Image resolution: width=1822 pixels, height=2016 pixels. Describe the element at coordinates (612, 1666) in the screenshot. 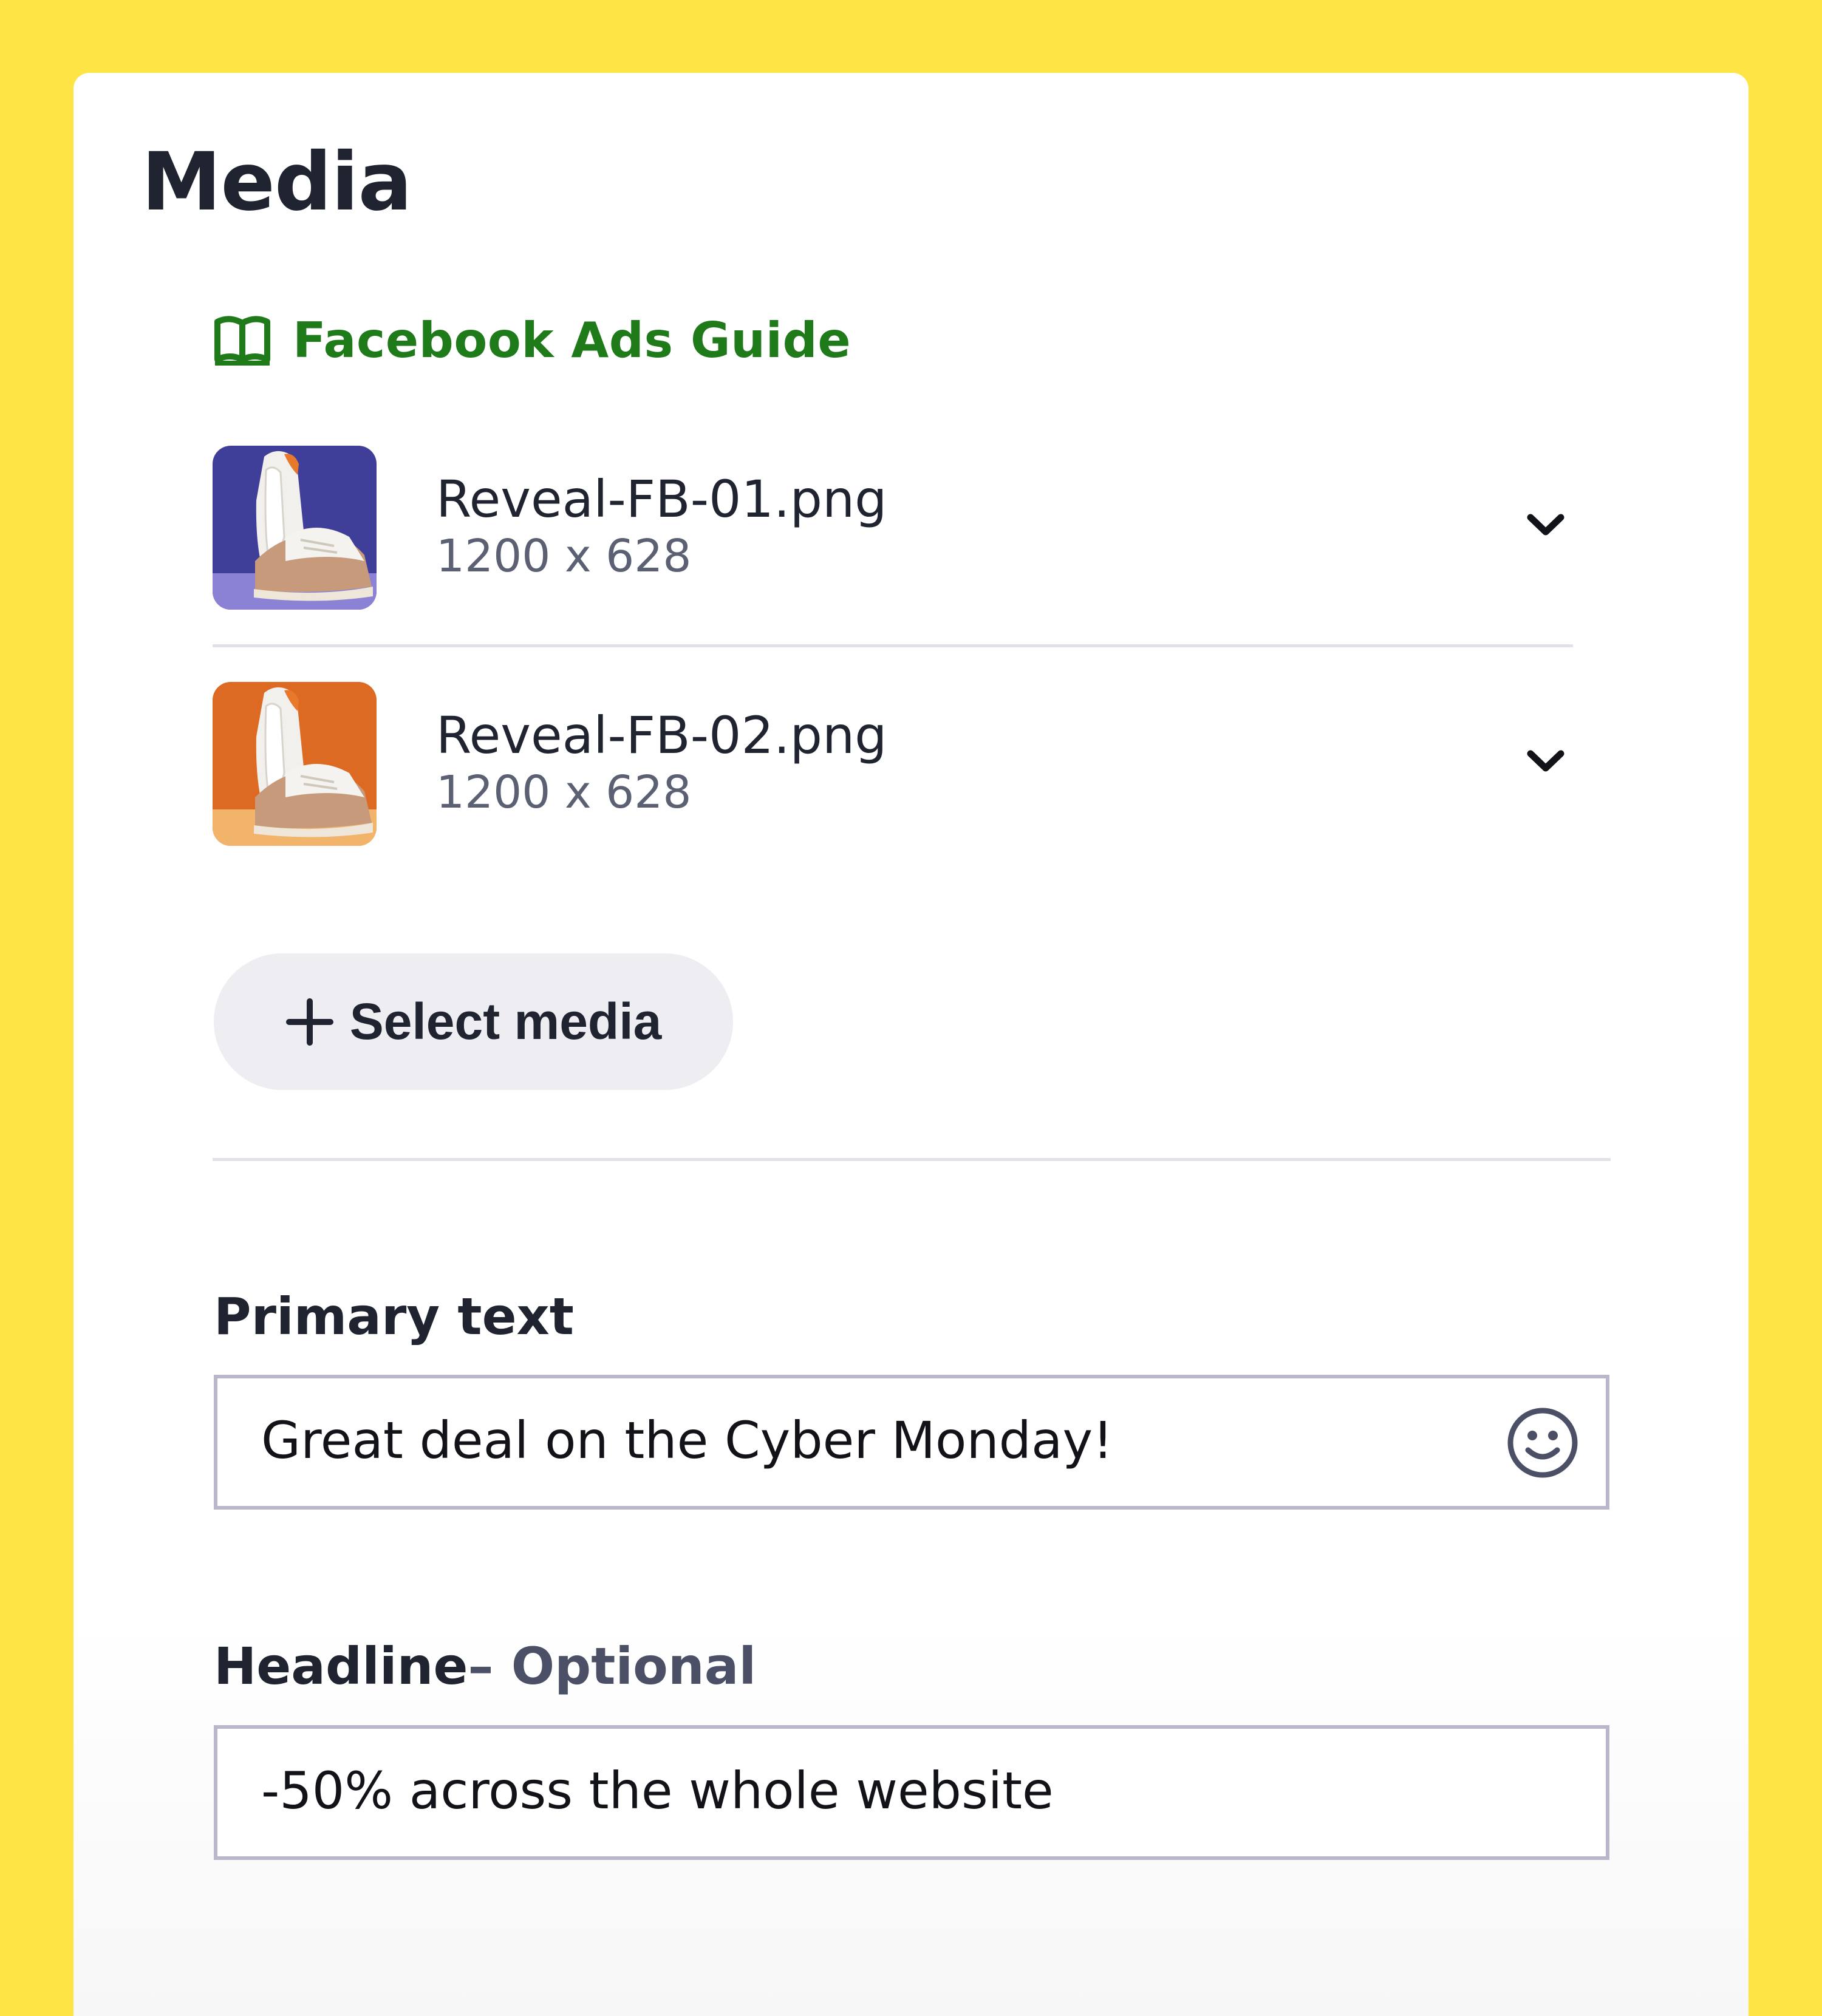

I see `optional-tag: – Optional` at that location.